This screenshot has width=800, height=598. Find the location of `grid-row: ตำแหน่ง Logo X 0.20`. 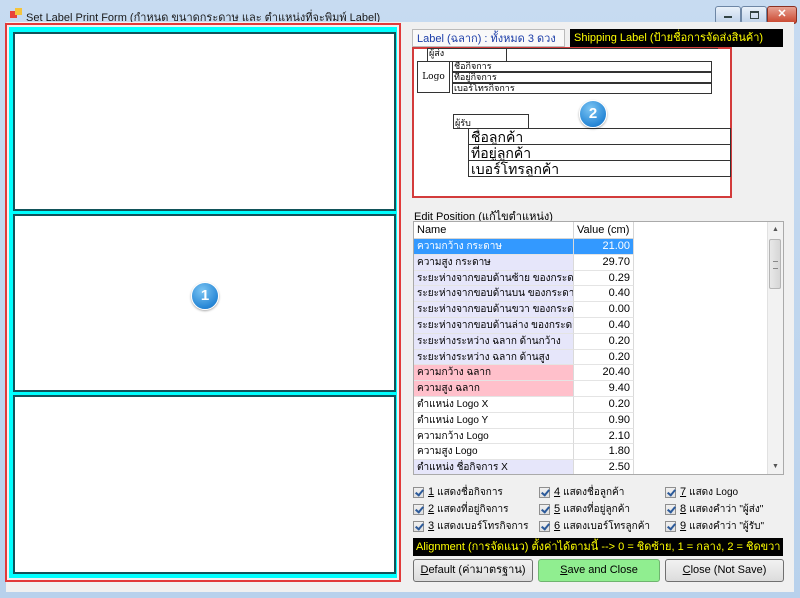

grid-row: ตำแหน่ง Logo X 0.20 is located at coordinates (524, 404).